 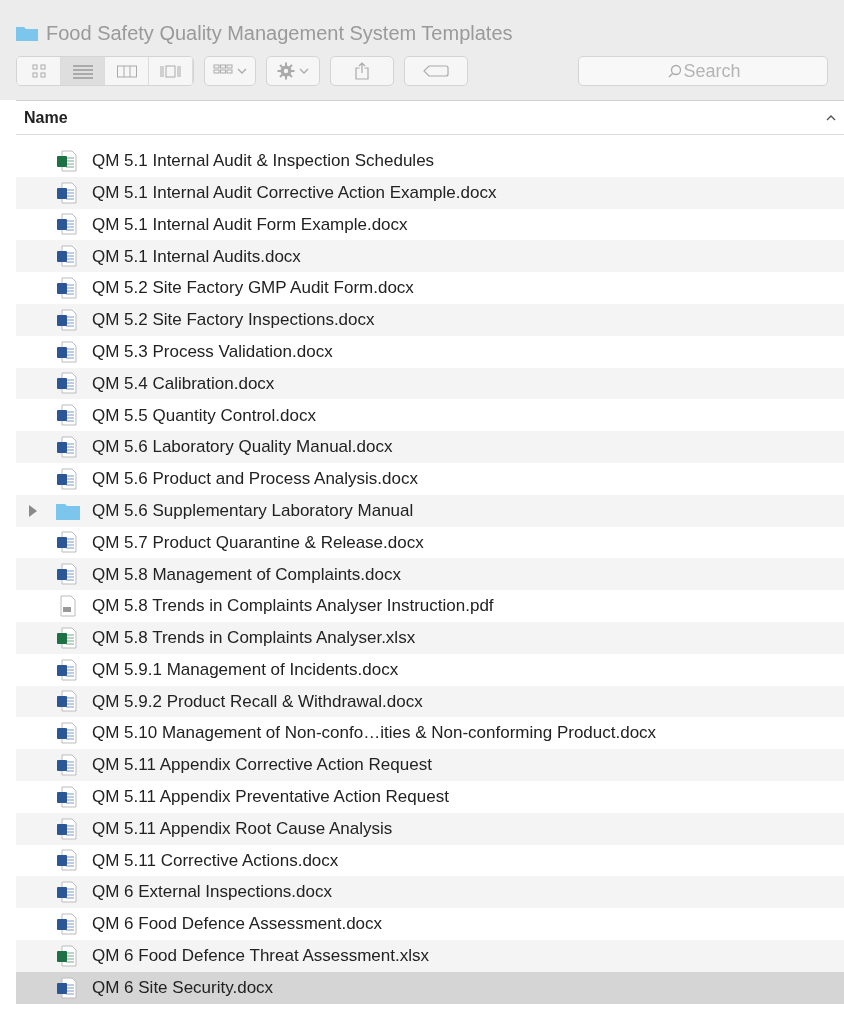 I want to click on file-row: QM 5.8 Management of Complaints.docx, so click(x=430, y=574).